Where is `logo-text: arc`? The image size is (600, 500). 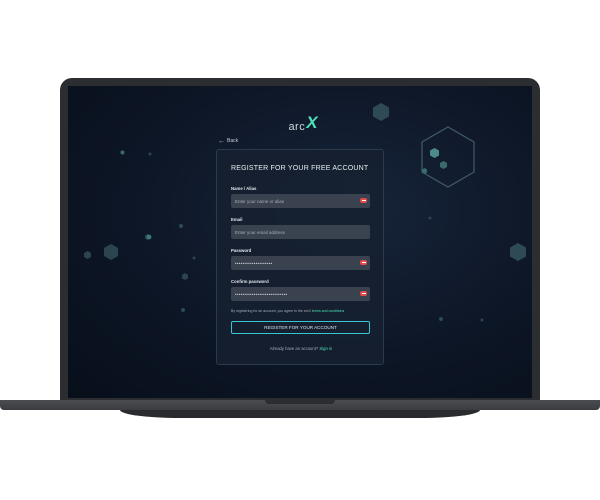 logo-text: arc is located at coordinates (297, 127).